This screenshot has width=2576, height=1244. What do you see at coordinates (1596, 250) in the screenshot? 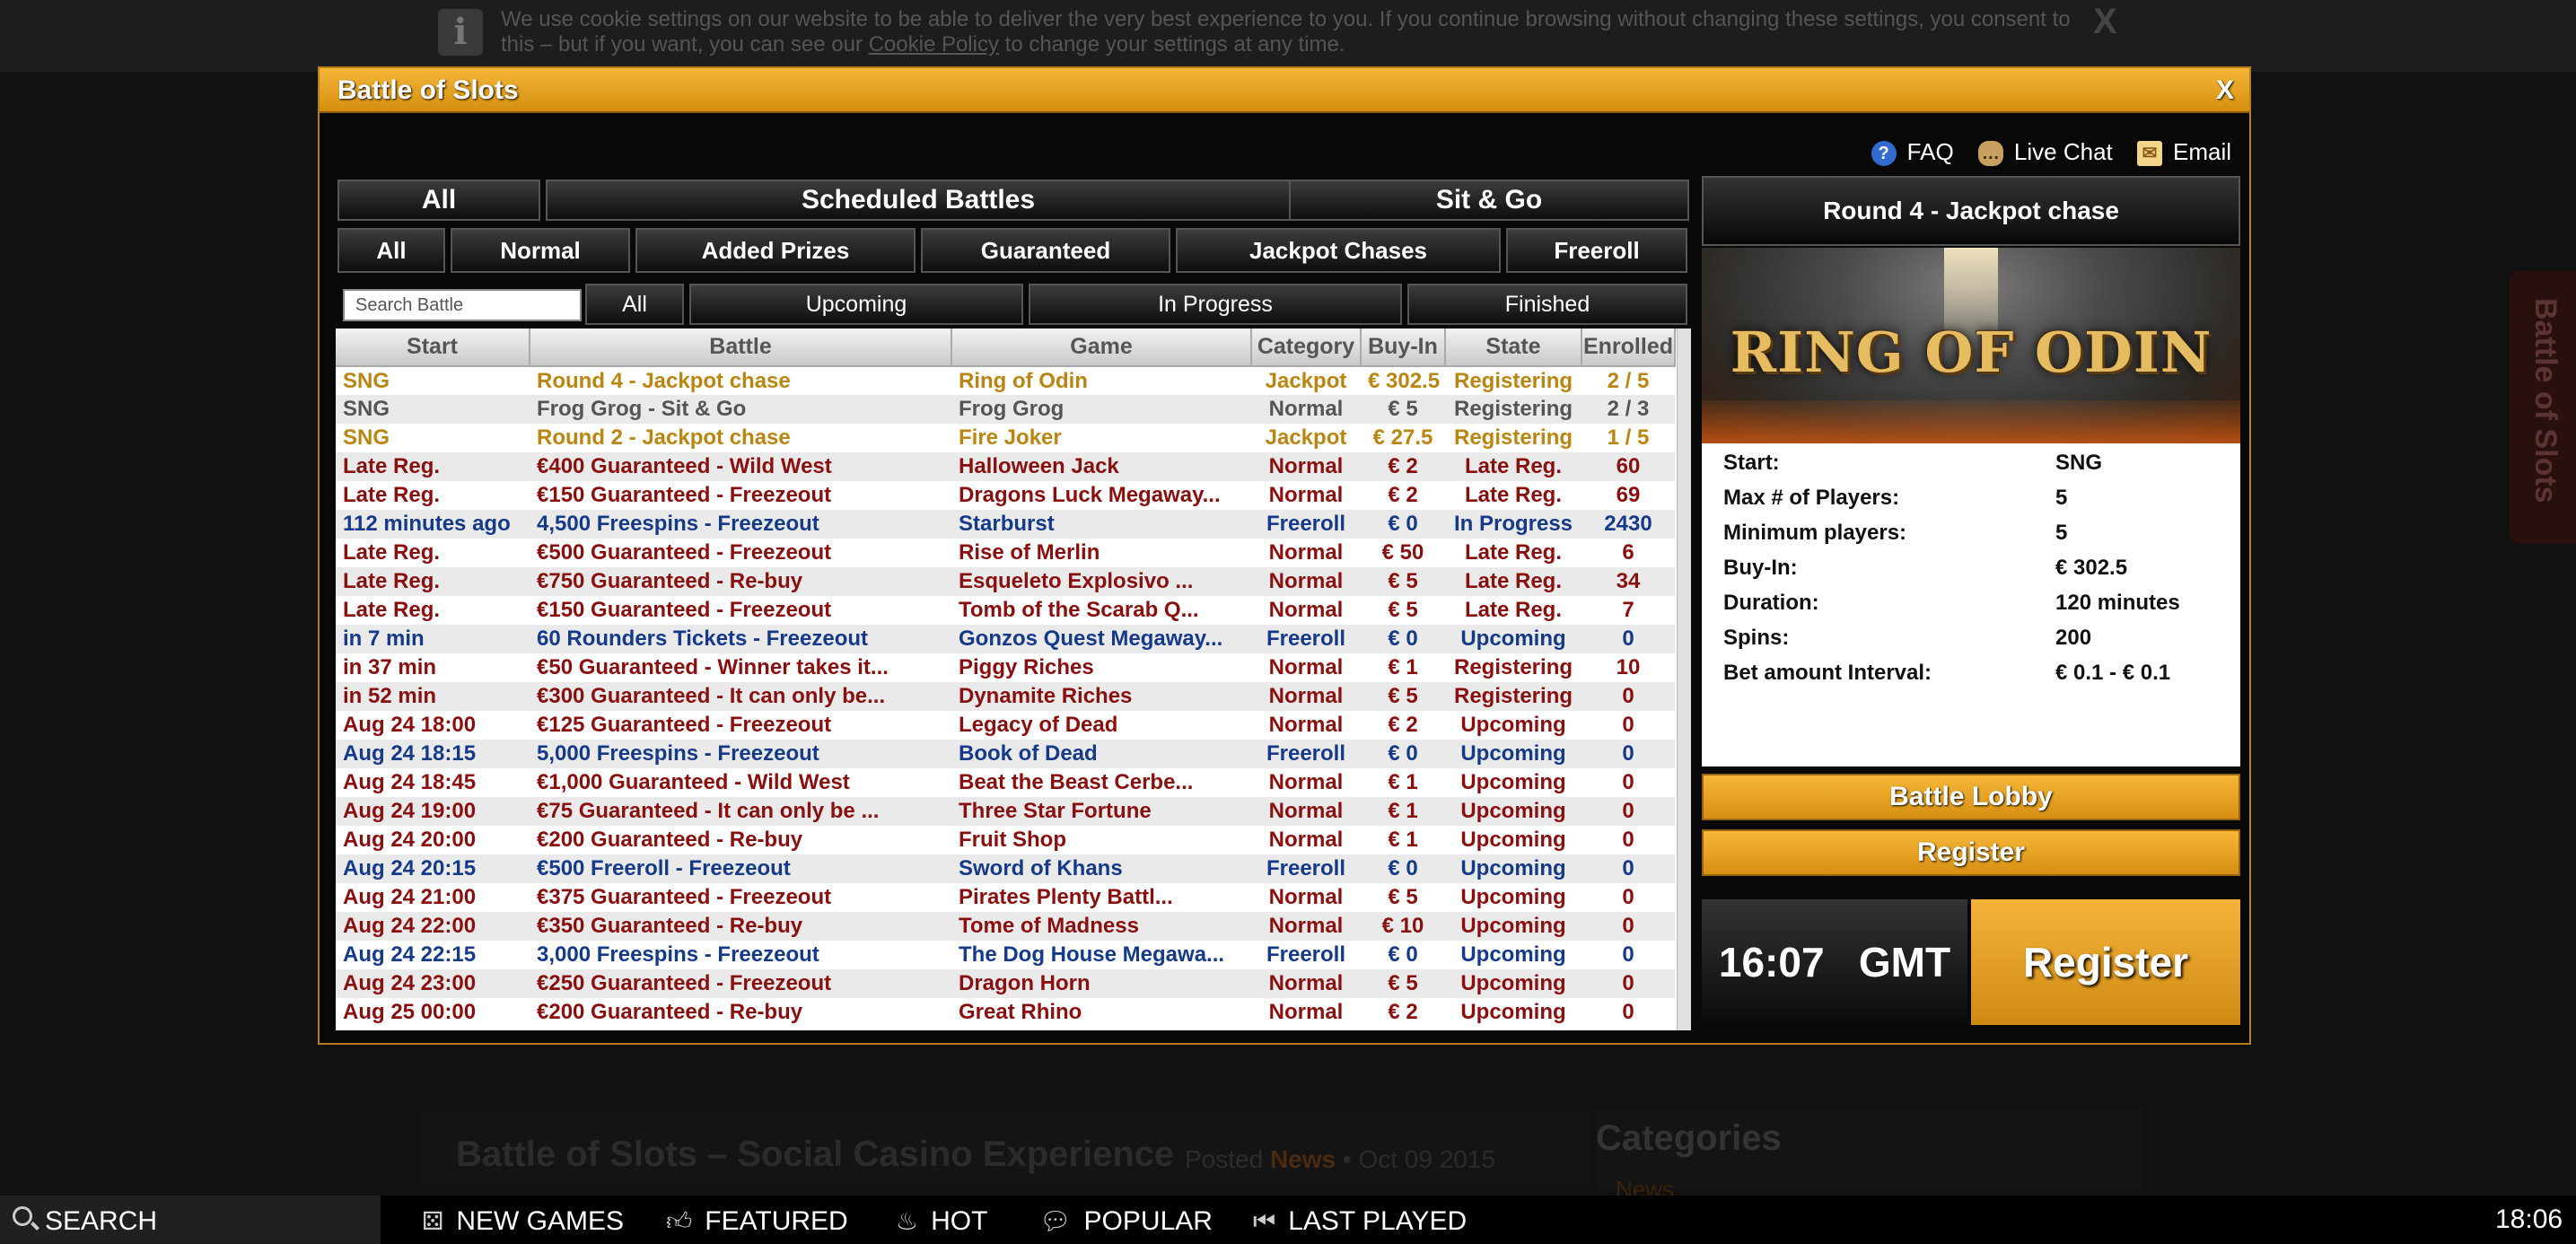
I see `filter-type-freeroll: Freeroll` at bounding box center [1596, 250].